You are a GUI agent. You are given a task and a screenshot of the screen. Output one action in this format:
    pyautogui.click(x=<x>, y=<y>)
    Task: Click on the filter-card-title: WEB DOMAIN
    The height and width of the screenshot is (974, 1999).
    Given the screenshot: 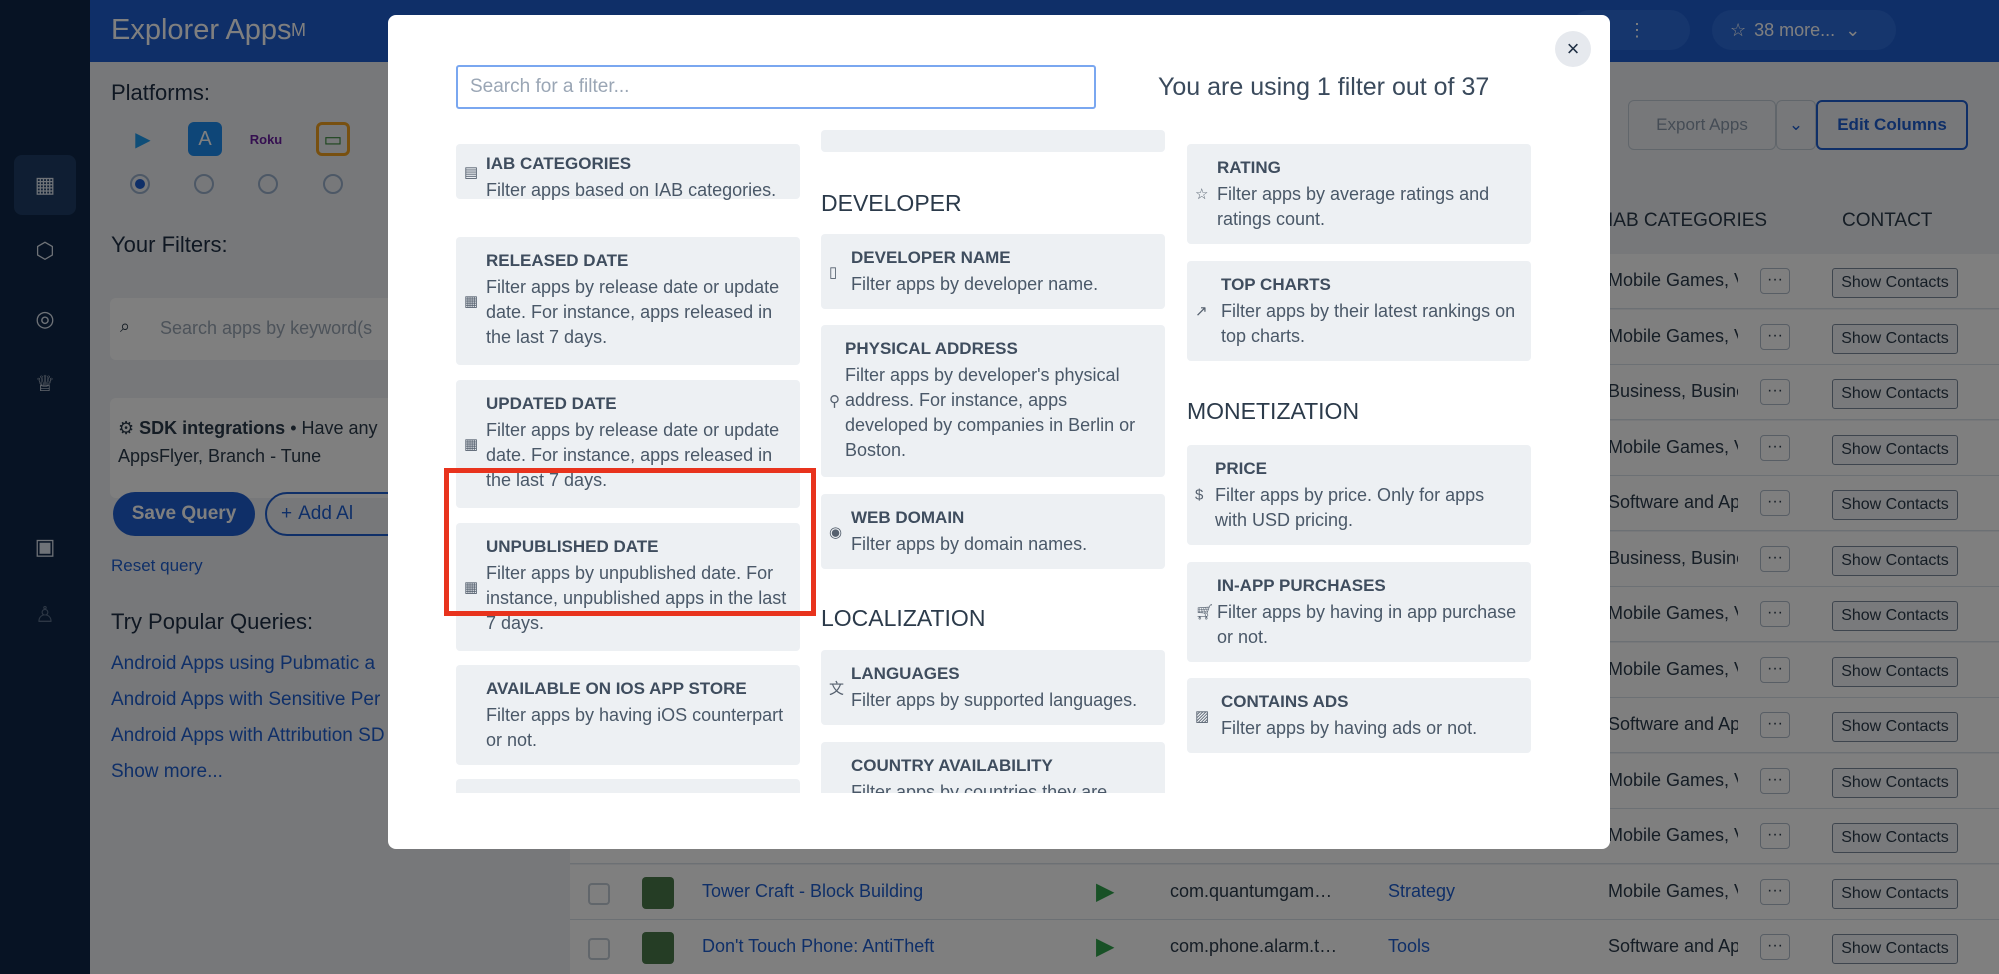 What is the action you would take?
    pyautogui.click(x=908, y=517)
    